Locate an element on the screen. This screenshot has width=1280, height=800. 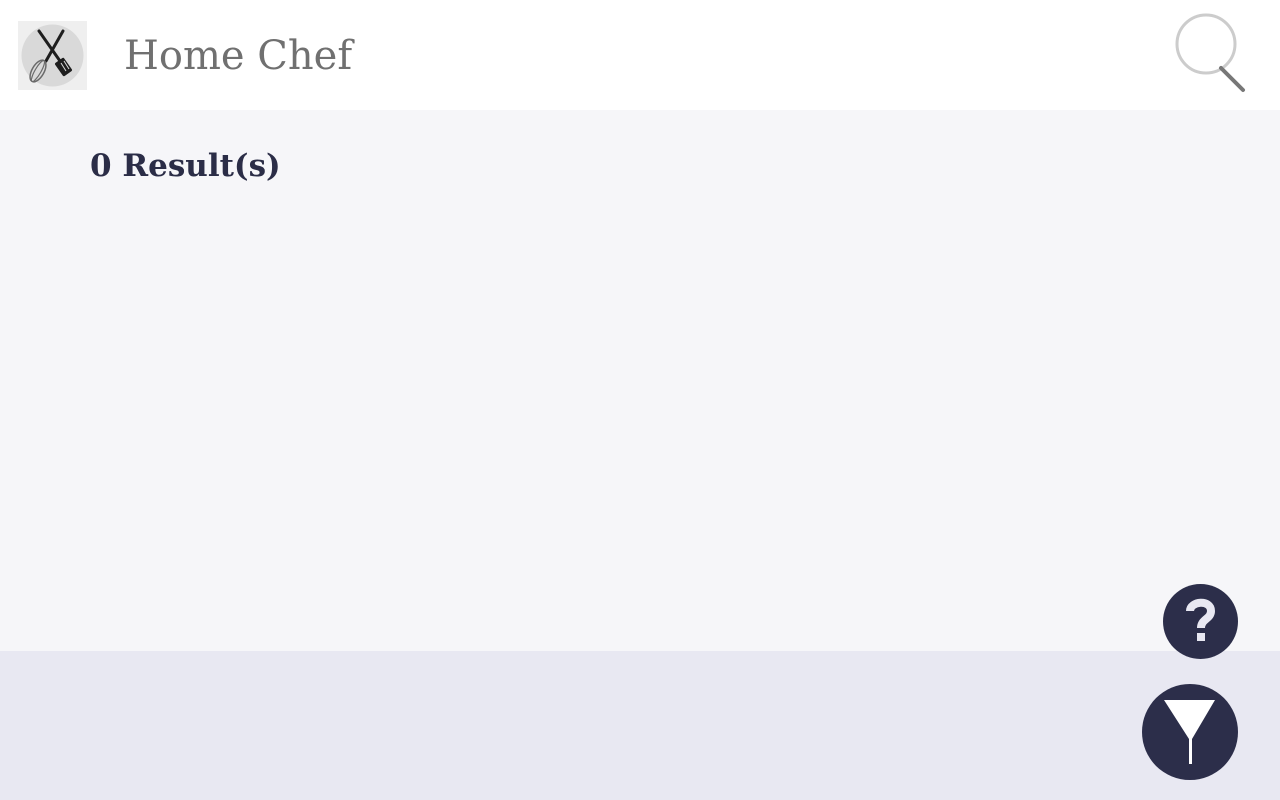
question-icon is located at coordinates (1201, 619).